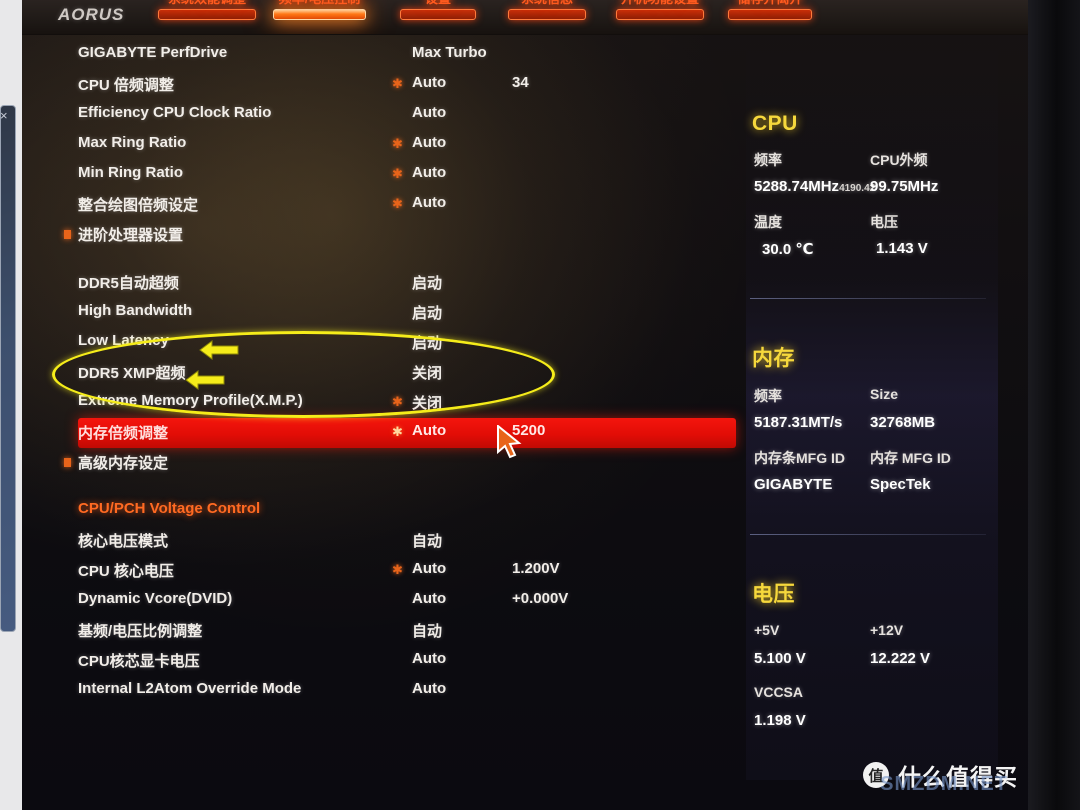  Describe the element at coordinates (126, 571) in the screenshot. I see `settings-row-label: CPU 核心电压` at that location.